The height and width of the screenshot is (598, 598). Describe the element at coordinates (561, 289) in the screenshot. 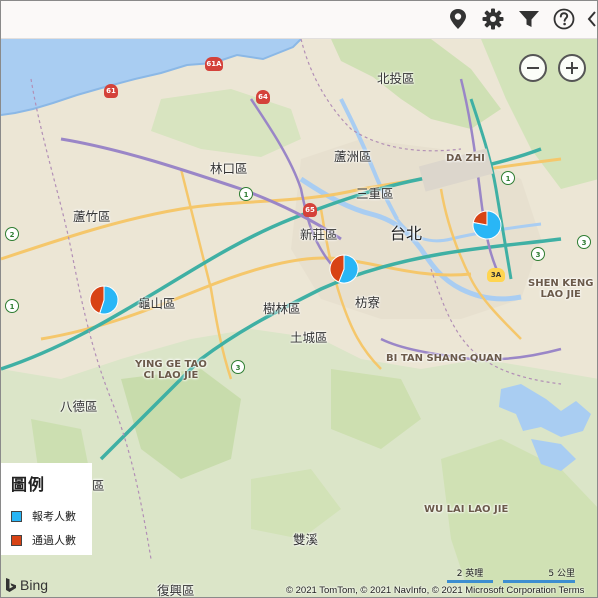

I see `place-label: SHEN KENG LAO JIE` at that location.